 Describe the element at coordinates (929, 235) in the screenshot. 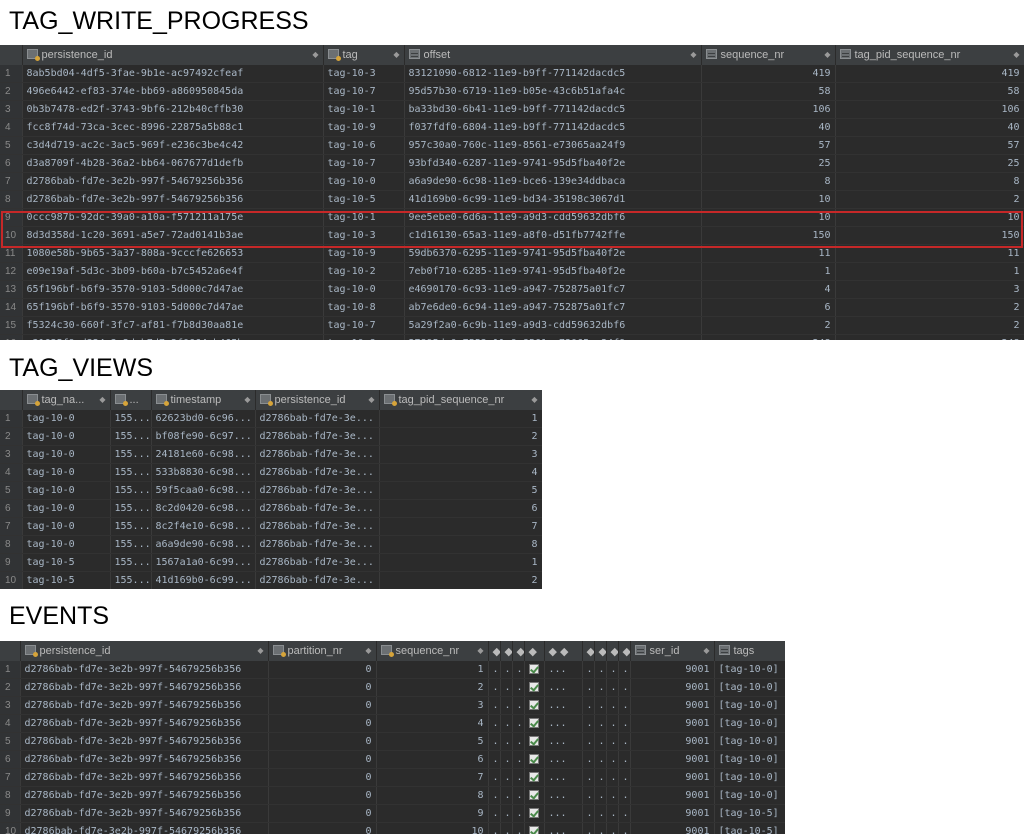

I see `tag-pid-sequence-nr-cell: 150` at that location.